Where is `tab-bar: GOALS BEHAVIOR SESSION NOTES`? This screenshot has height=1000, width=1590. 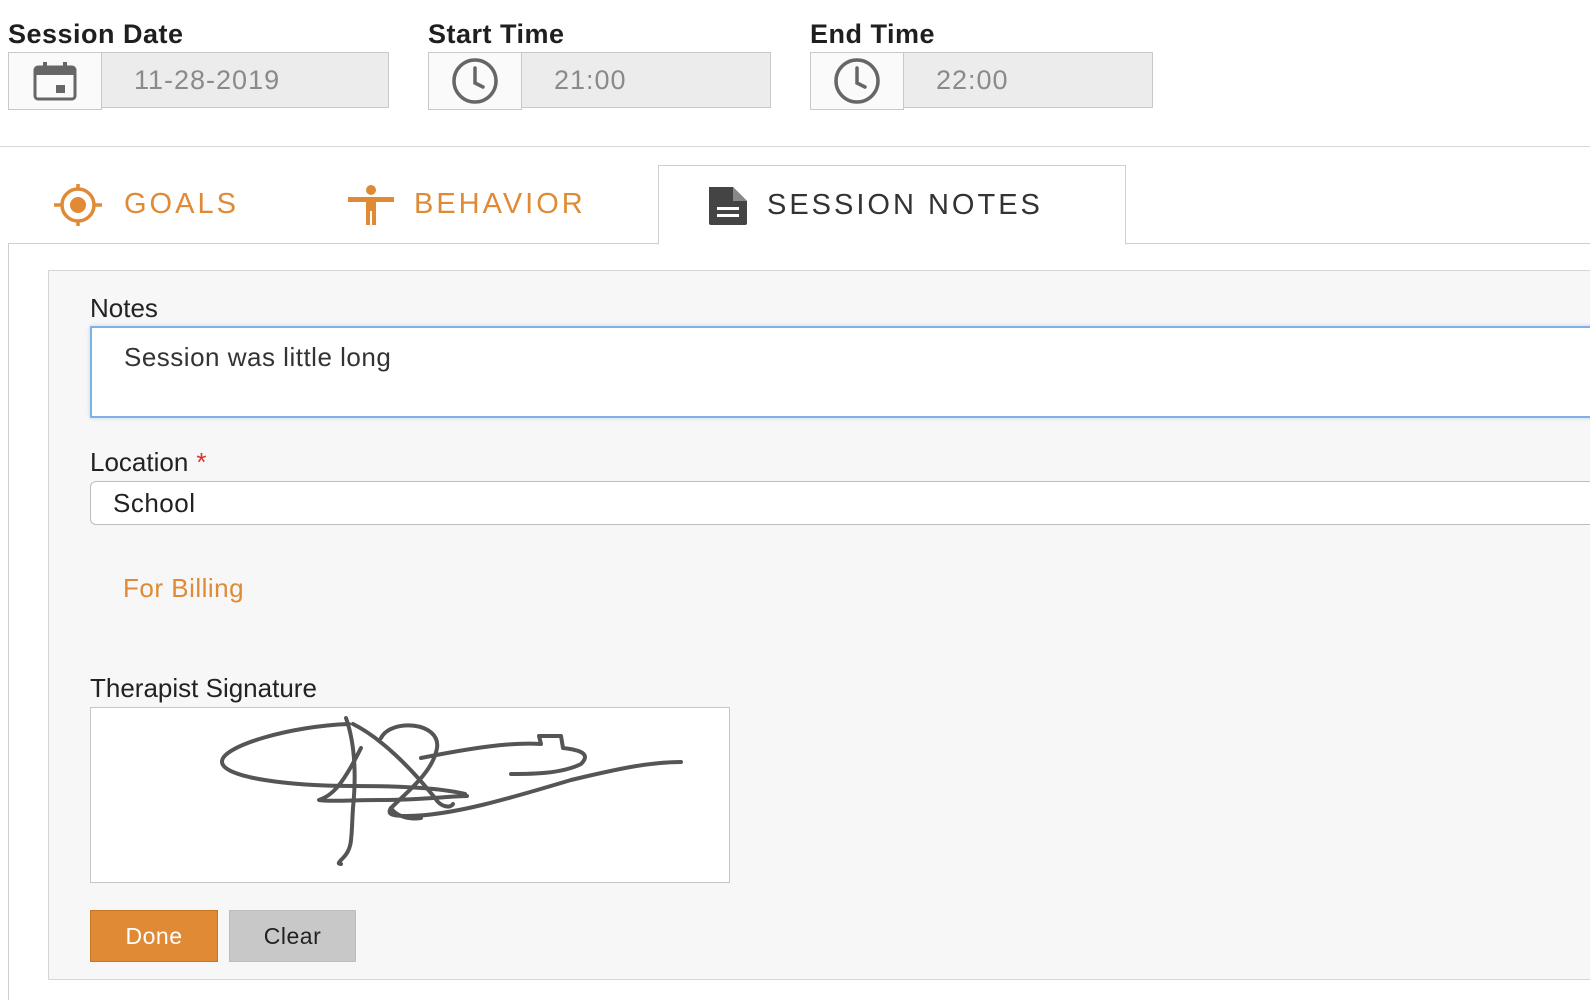 tab-bar: GOALS BEHAVIOR SESSION NOTES is located at coordinates (799, 205).